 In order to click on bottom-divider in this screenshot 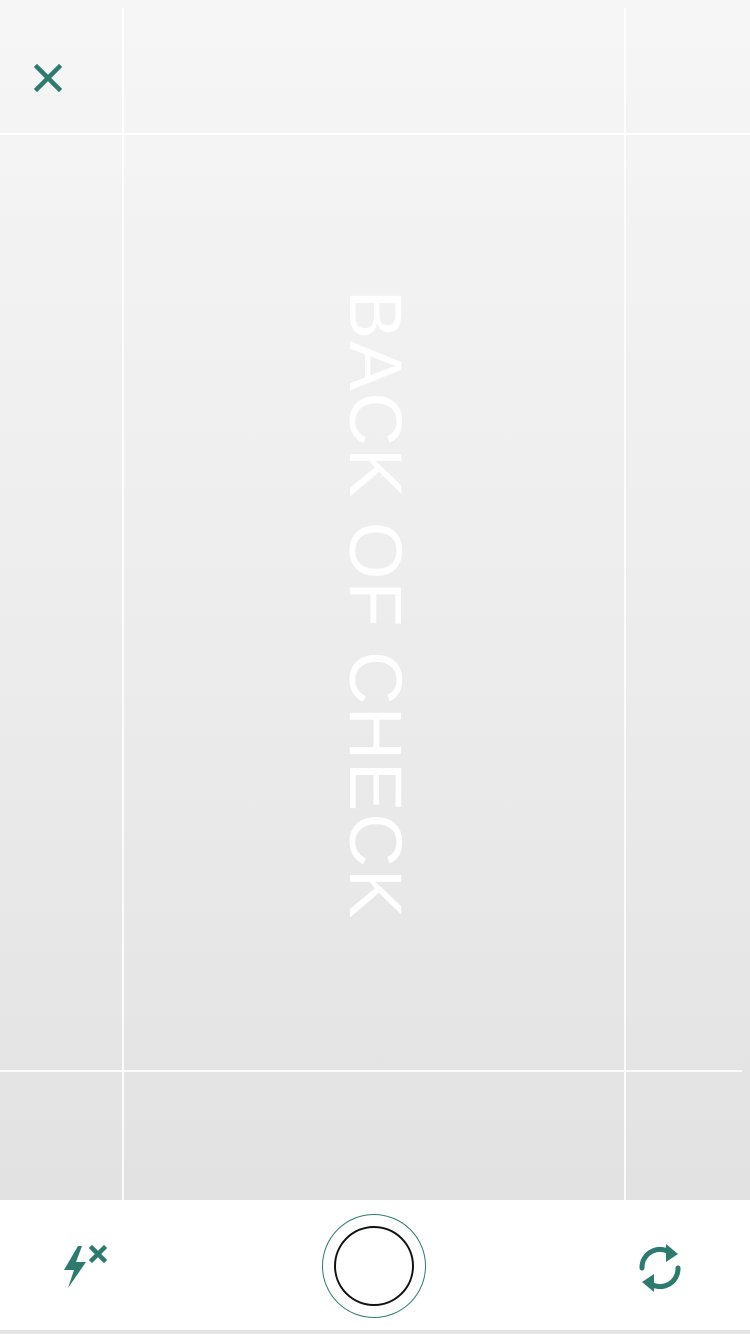, I will do `click(375, 1332)`.